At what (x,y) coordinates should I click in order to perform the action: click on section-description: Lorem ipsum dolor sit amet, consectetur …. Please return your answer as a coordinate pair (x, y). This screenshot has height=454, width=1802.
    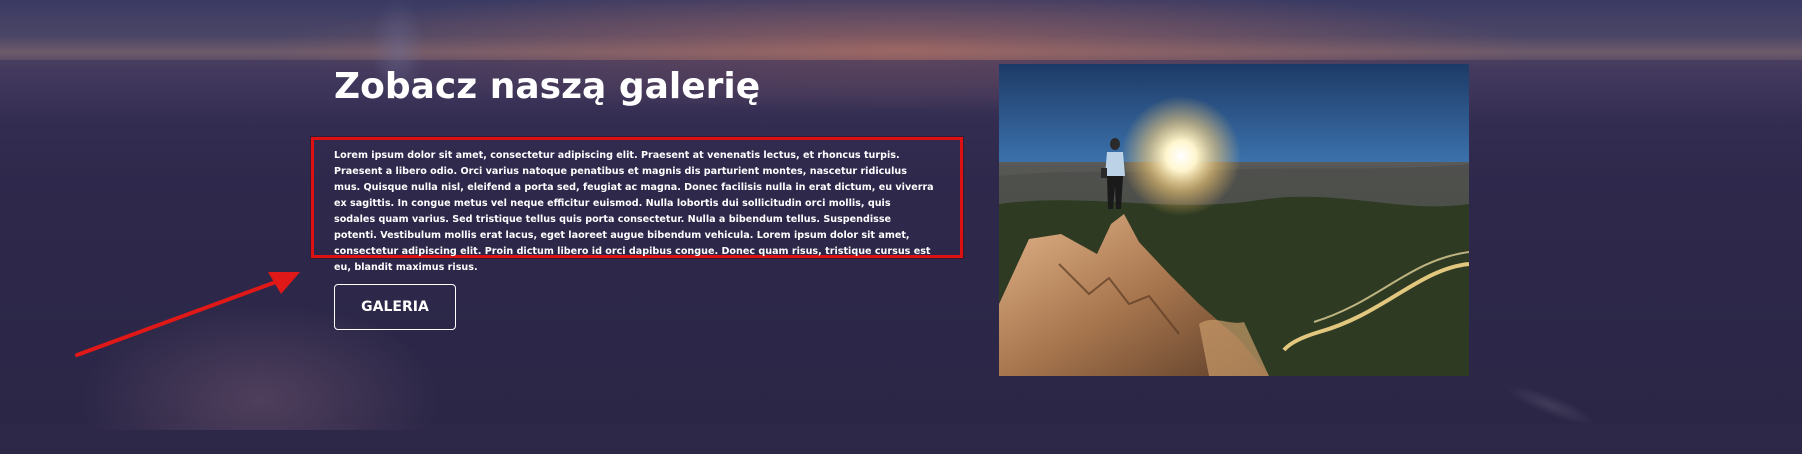
    Looking at the image, I should click on (634, 211).